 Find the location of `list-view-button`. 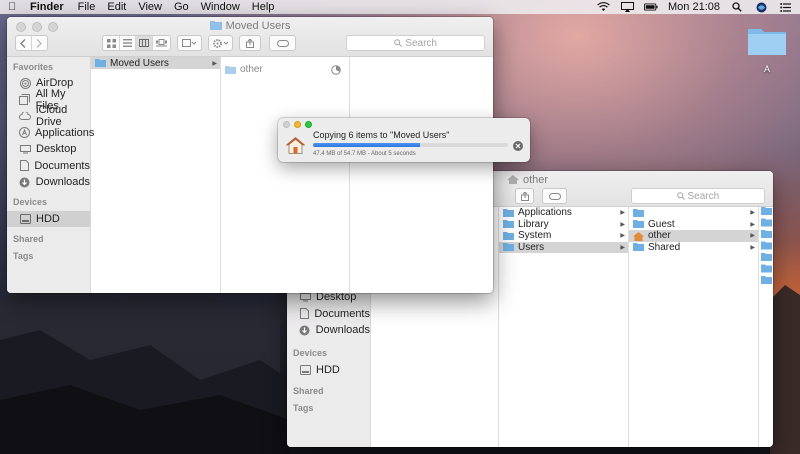

list-view-button is located at coordinates (128, 43).